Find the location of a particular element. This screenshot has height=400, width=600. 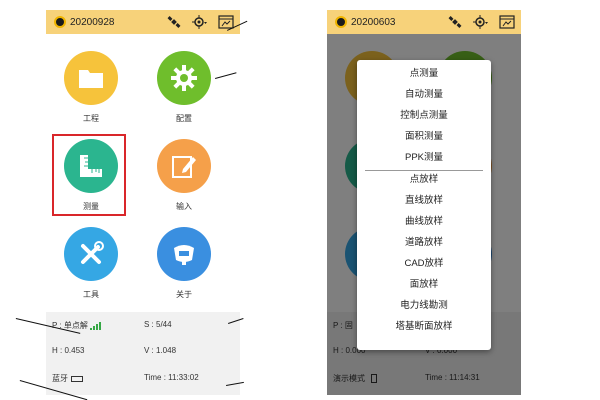

menu-item-line-stakeout: 直线放样 is located at coordinates (424, 201).